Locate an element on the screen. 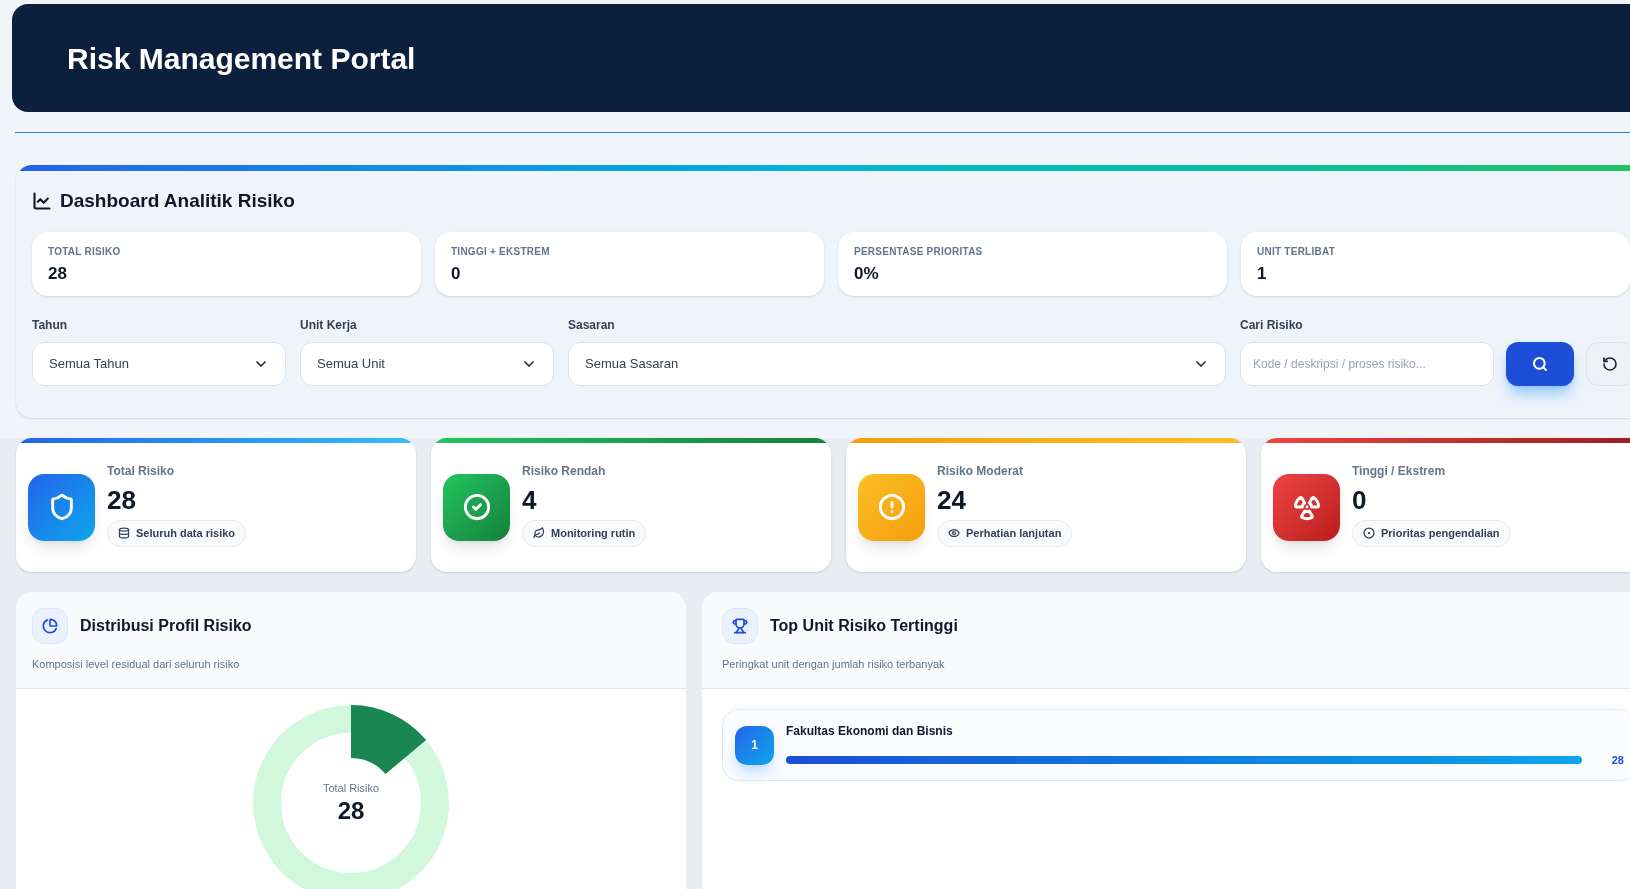 Image resolution: width=1630 pixels, height=889 pixels. radiation-icon is located at coordinates (1306, 507).